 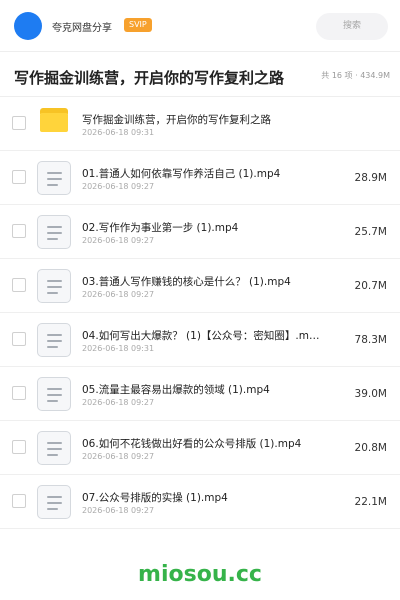 What do you see at coordinates (186, 282) in the screenshot?
I see `item-name: 03.普通人写作赚钱的核心是什么？ (1).mp4` at bounding box center [186, 282].